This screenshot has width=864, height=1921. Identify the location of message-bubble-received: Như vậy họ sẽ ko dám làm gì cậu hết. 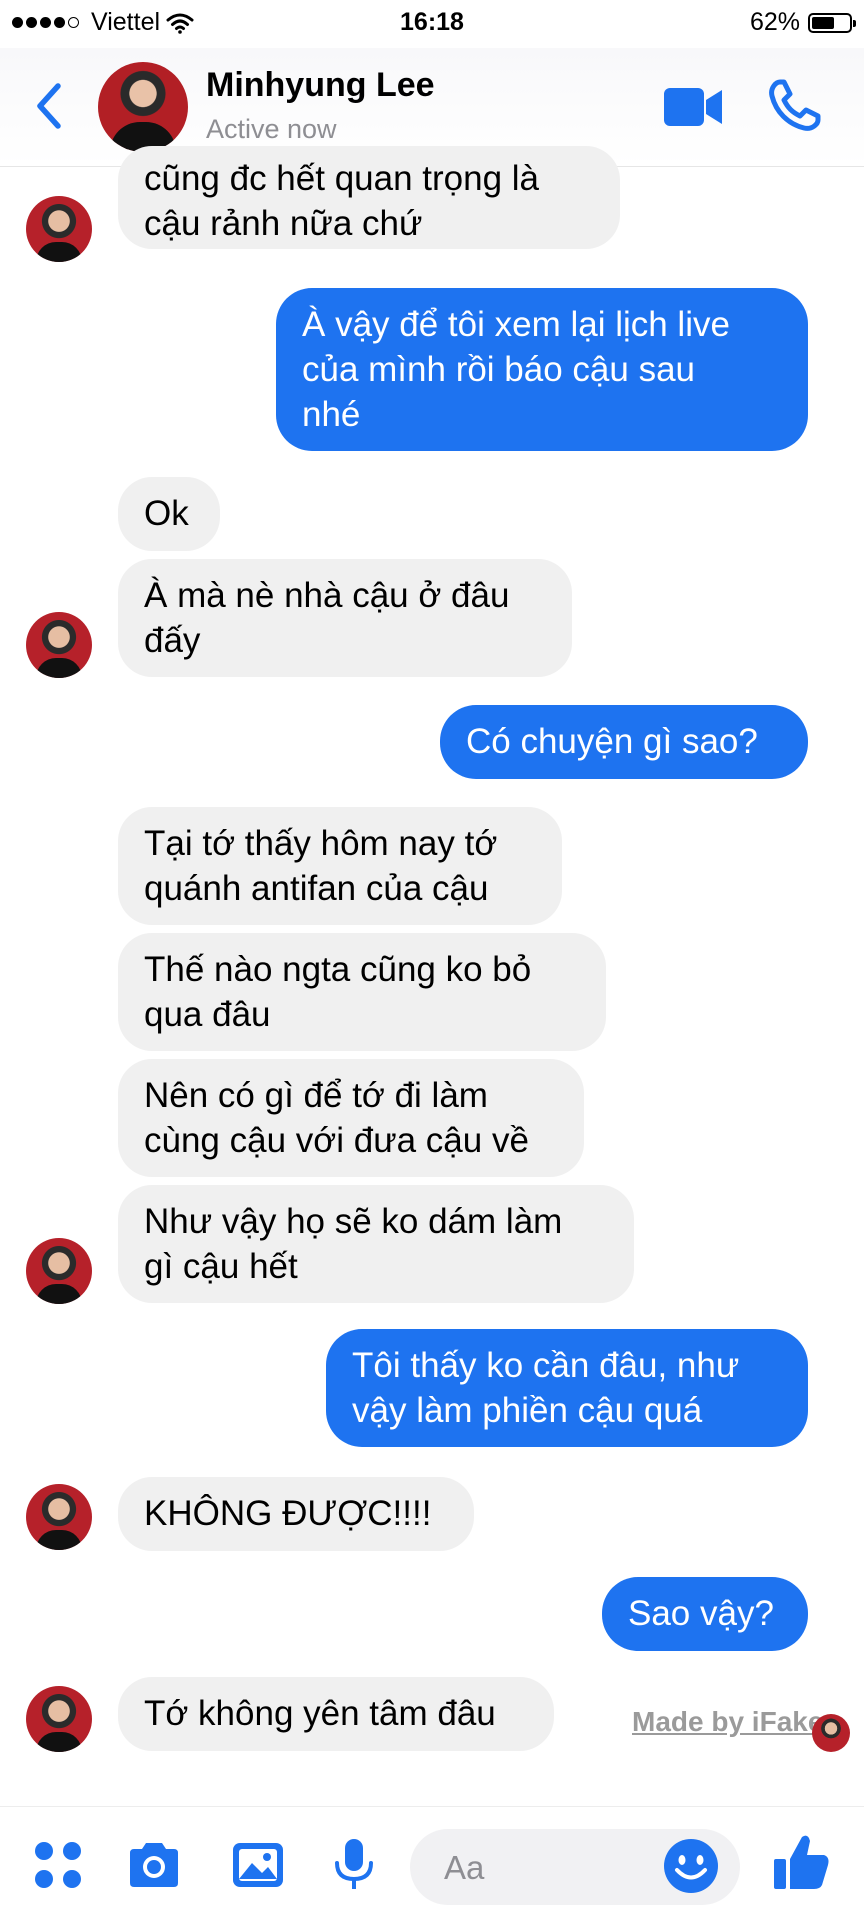
(376, 1244).